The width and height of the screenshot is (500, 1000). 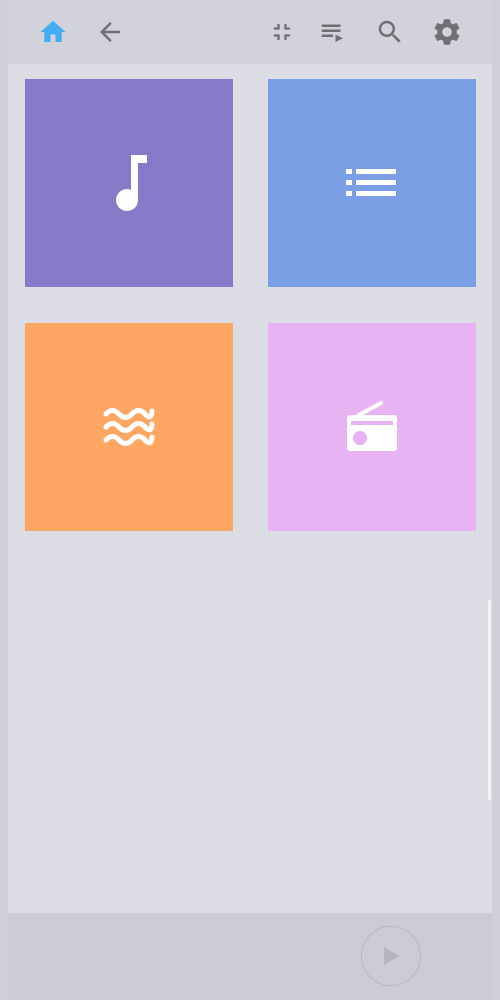 I want to click on queue-icon, so click(x=332, y=33).